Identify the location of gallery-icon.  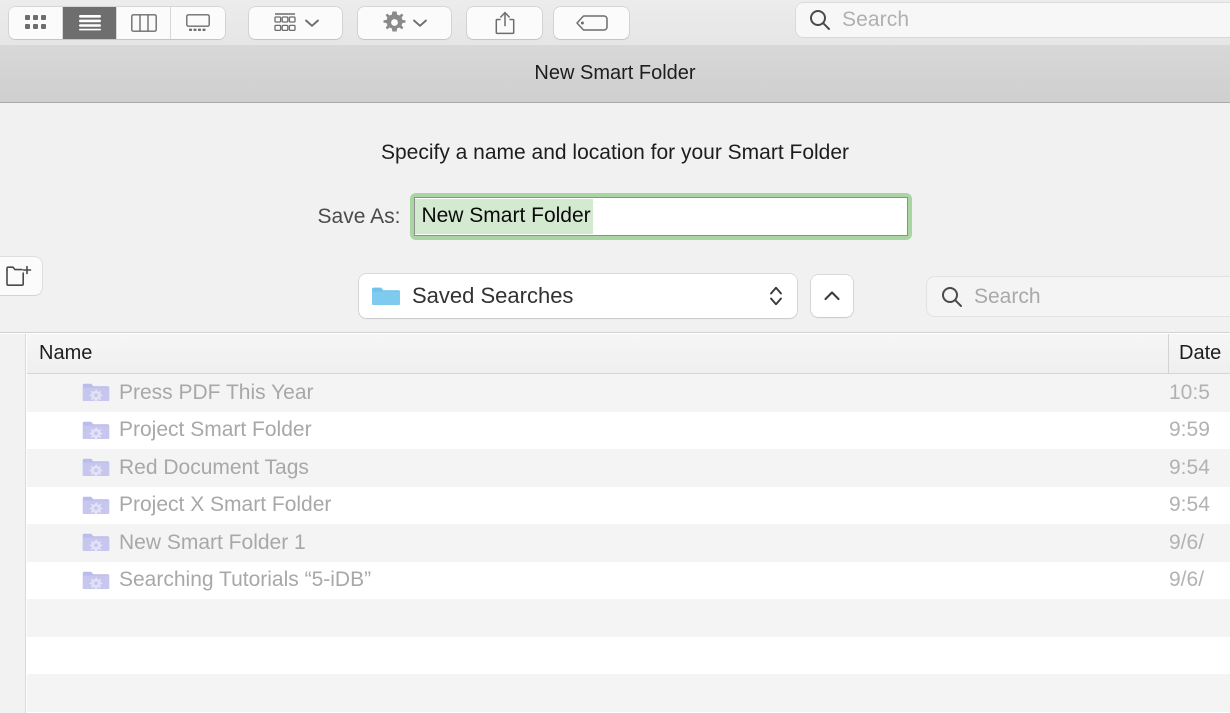
(198, 22).